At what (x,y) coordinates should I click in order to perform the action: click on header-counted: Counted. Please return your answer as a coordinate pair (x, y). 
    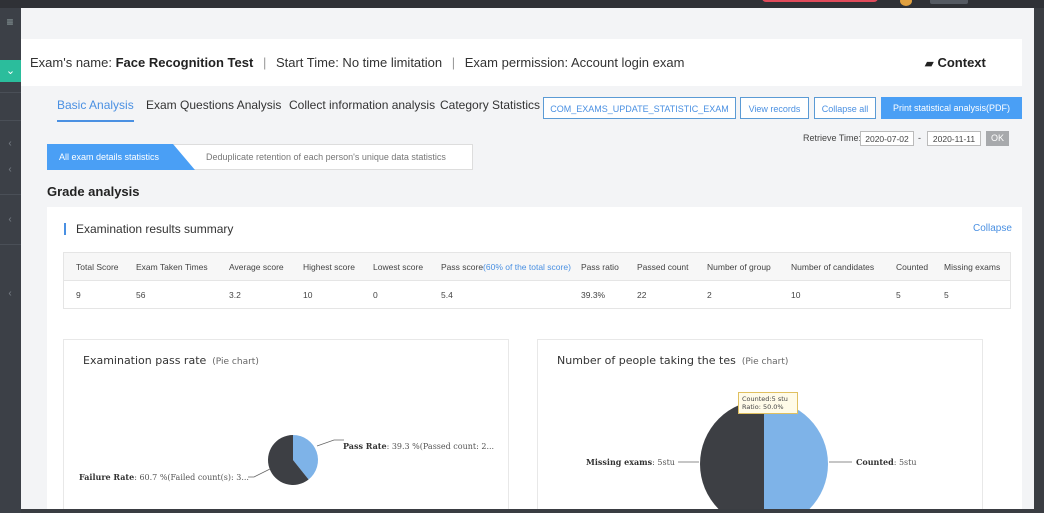
    Looking at the image, I should click on (912, 267).